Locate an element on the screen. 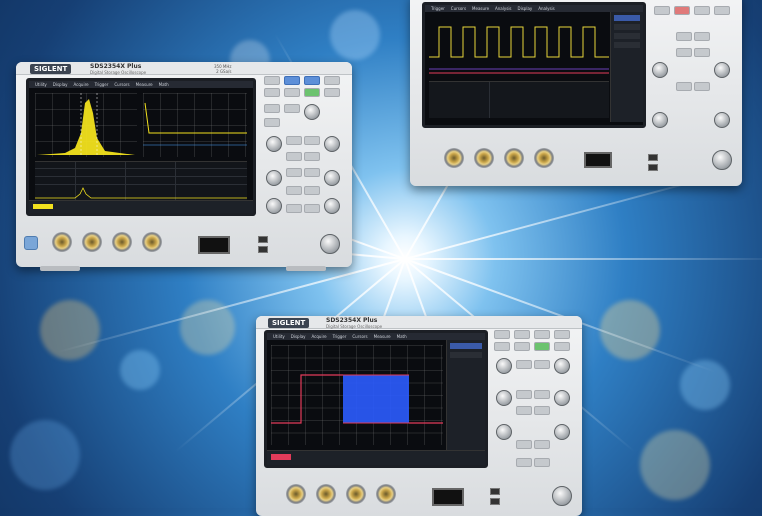 The image size is (762, 516). menu-item: Acquire is located at coordinates (81, 84).